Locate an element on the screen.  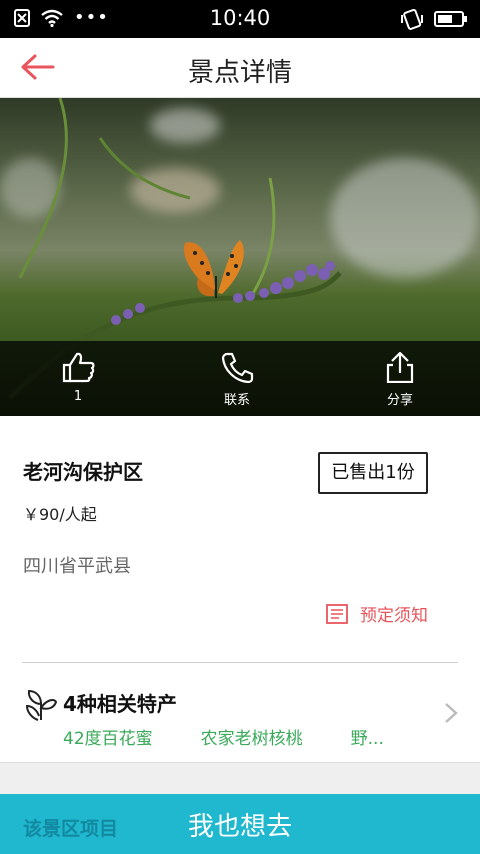
sold-badge: 已售出1份 is located at coordinates (373, 473).